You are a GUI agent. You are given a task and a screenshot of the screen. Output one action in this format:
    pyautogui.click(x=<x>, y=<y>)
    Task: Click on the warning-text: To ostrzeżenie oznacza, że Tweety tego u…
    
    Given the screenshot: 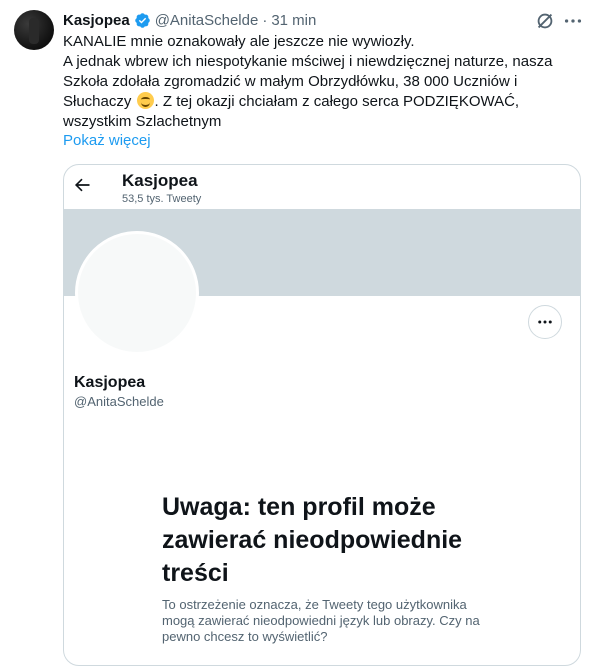 What is the action you would take?
    pyautogui.click(x=321, y=620)
    